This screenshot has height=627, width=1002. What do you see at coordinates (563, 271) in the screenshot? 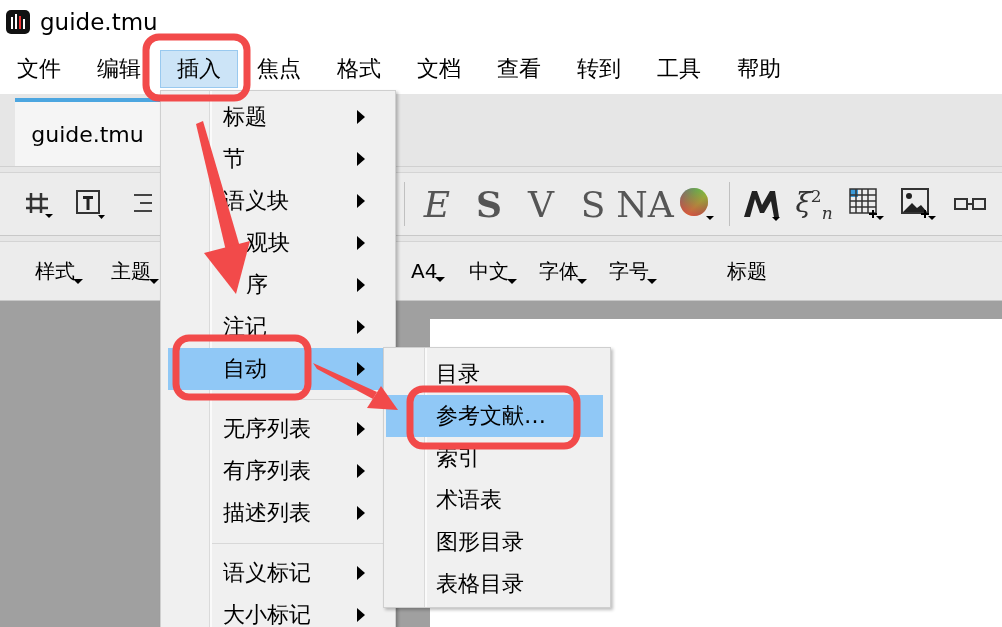
I see `format-dropdown: 字体` at bounding box center [563, 271].